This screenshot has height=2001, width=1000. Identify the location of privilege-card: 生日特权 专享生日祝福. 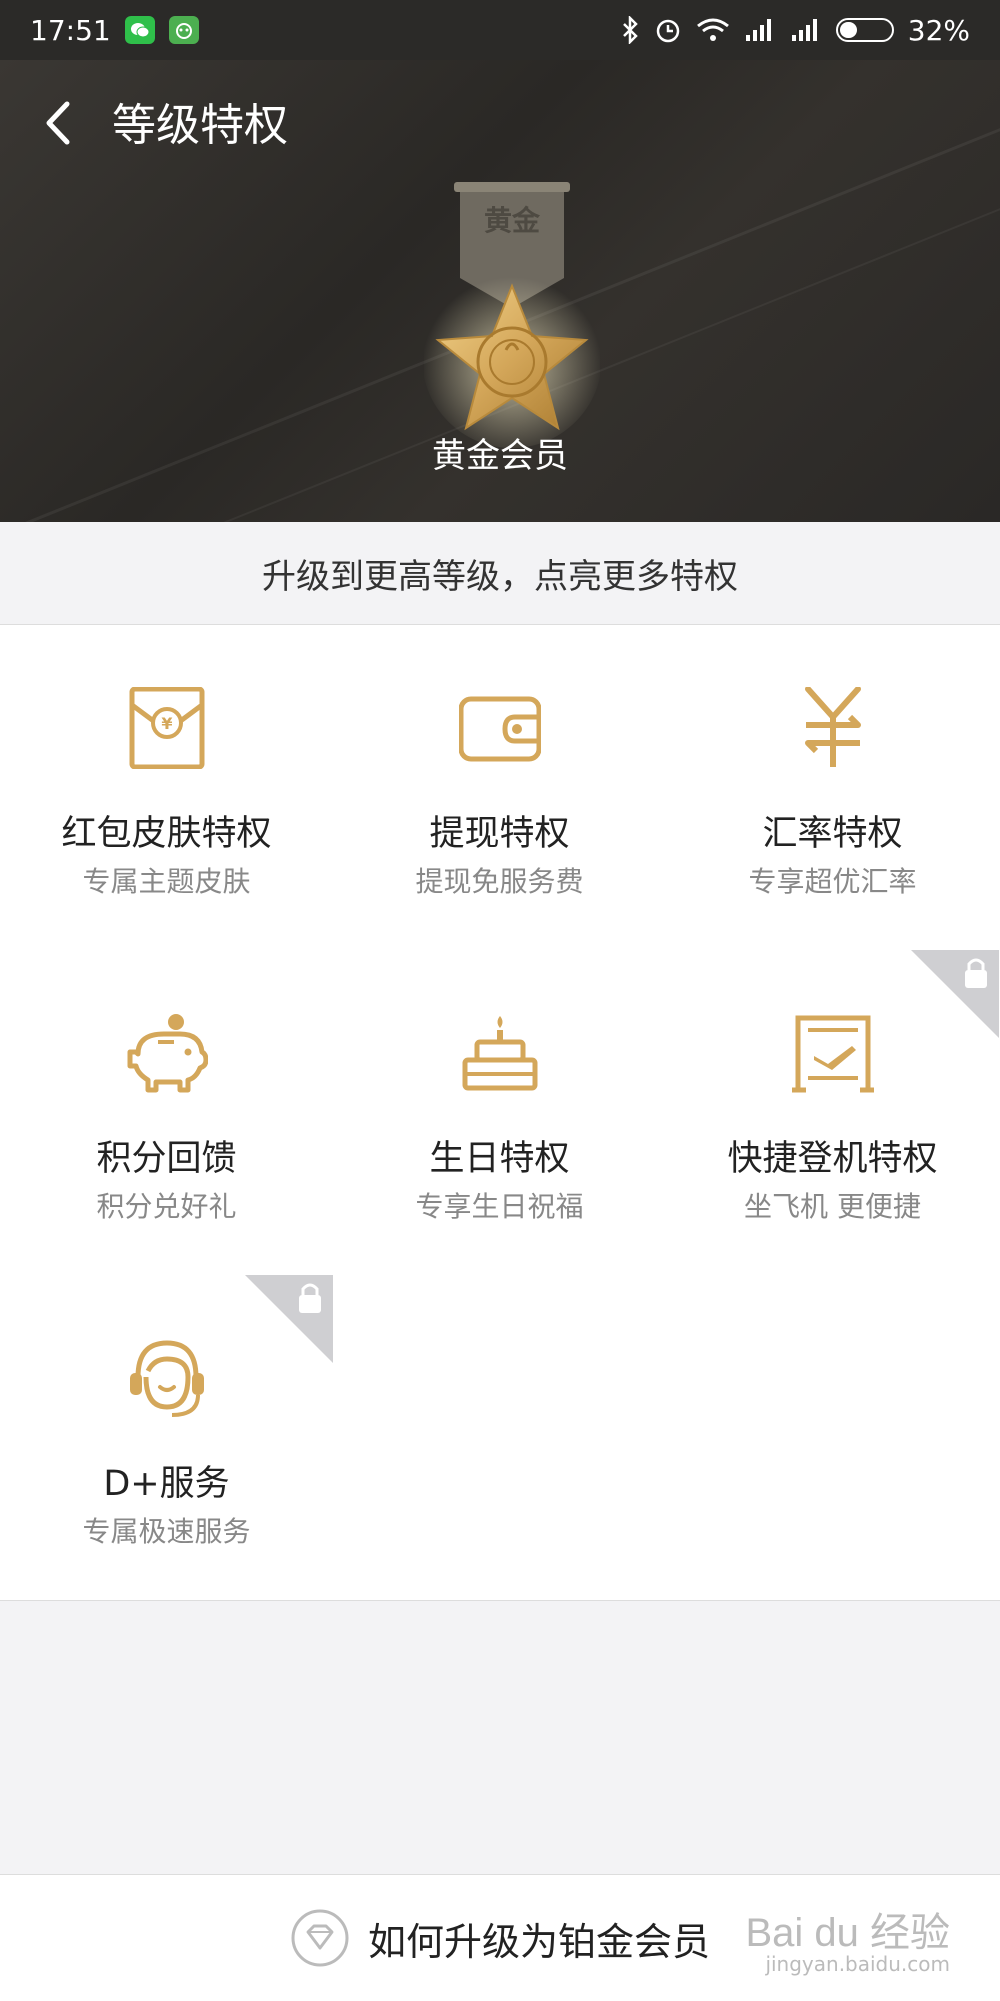
(499, 1112).